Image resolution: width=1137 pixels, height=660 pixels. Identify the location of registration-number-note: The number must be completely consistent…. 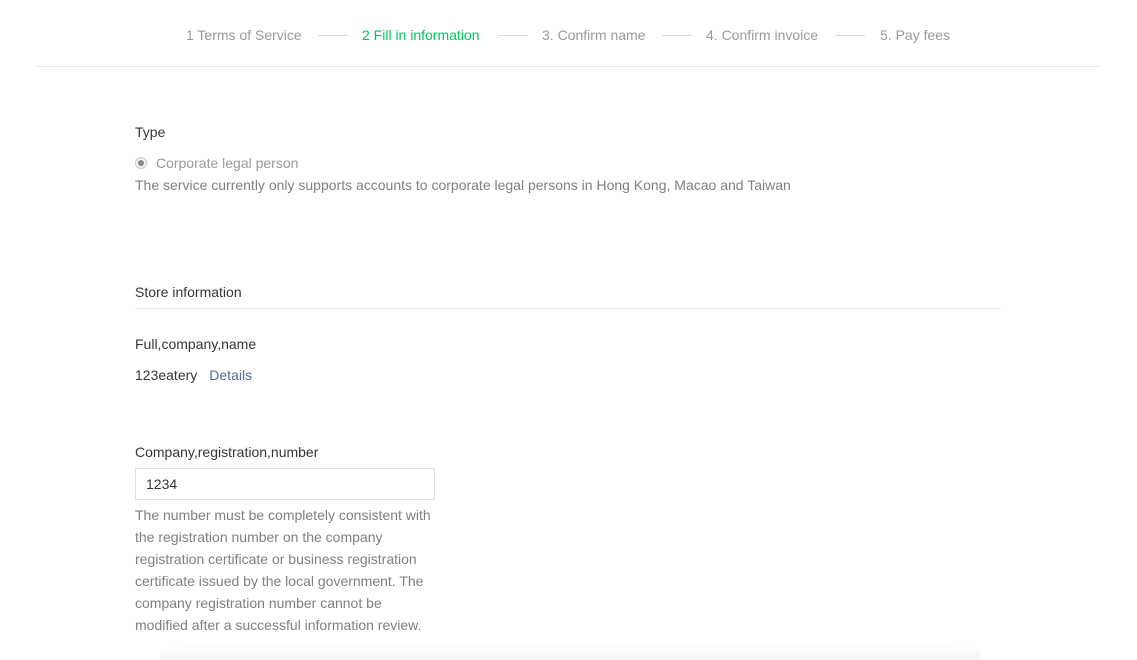
(283, 570).